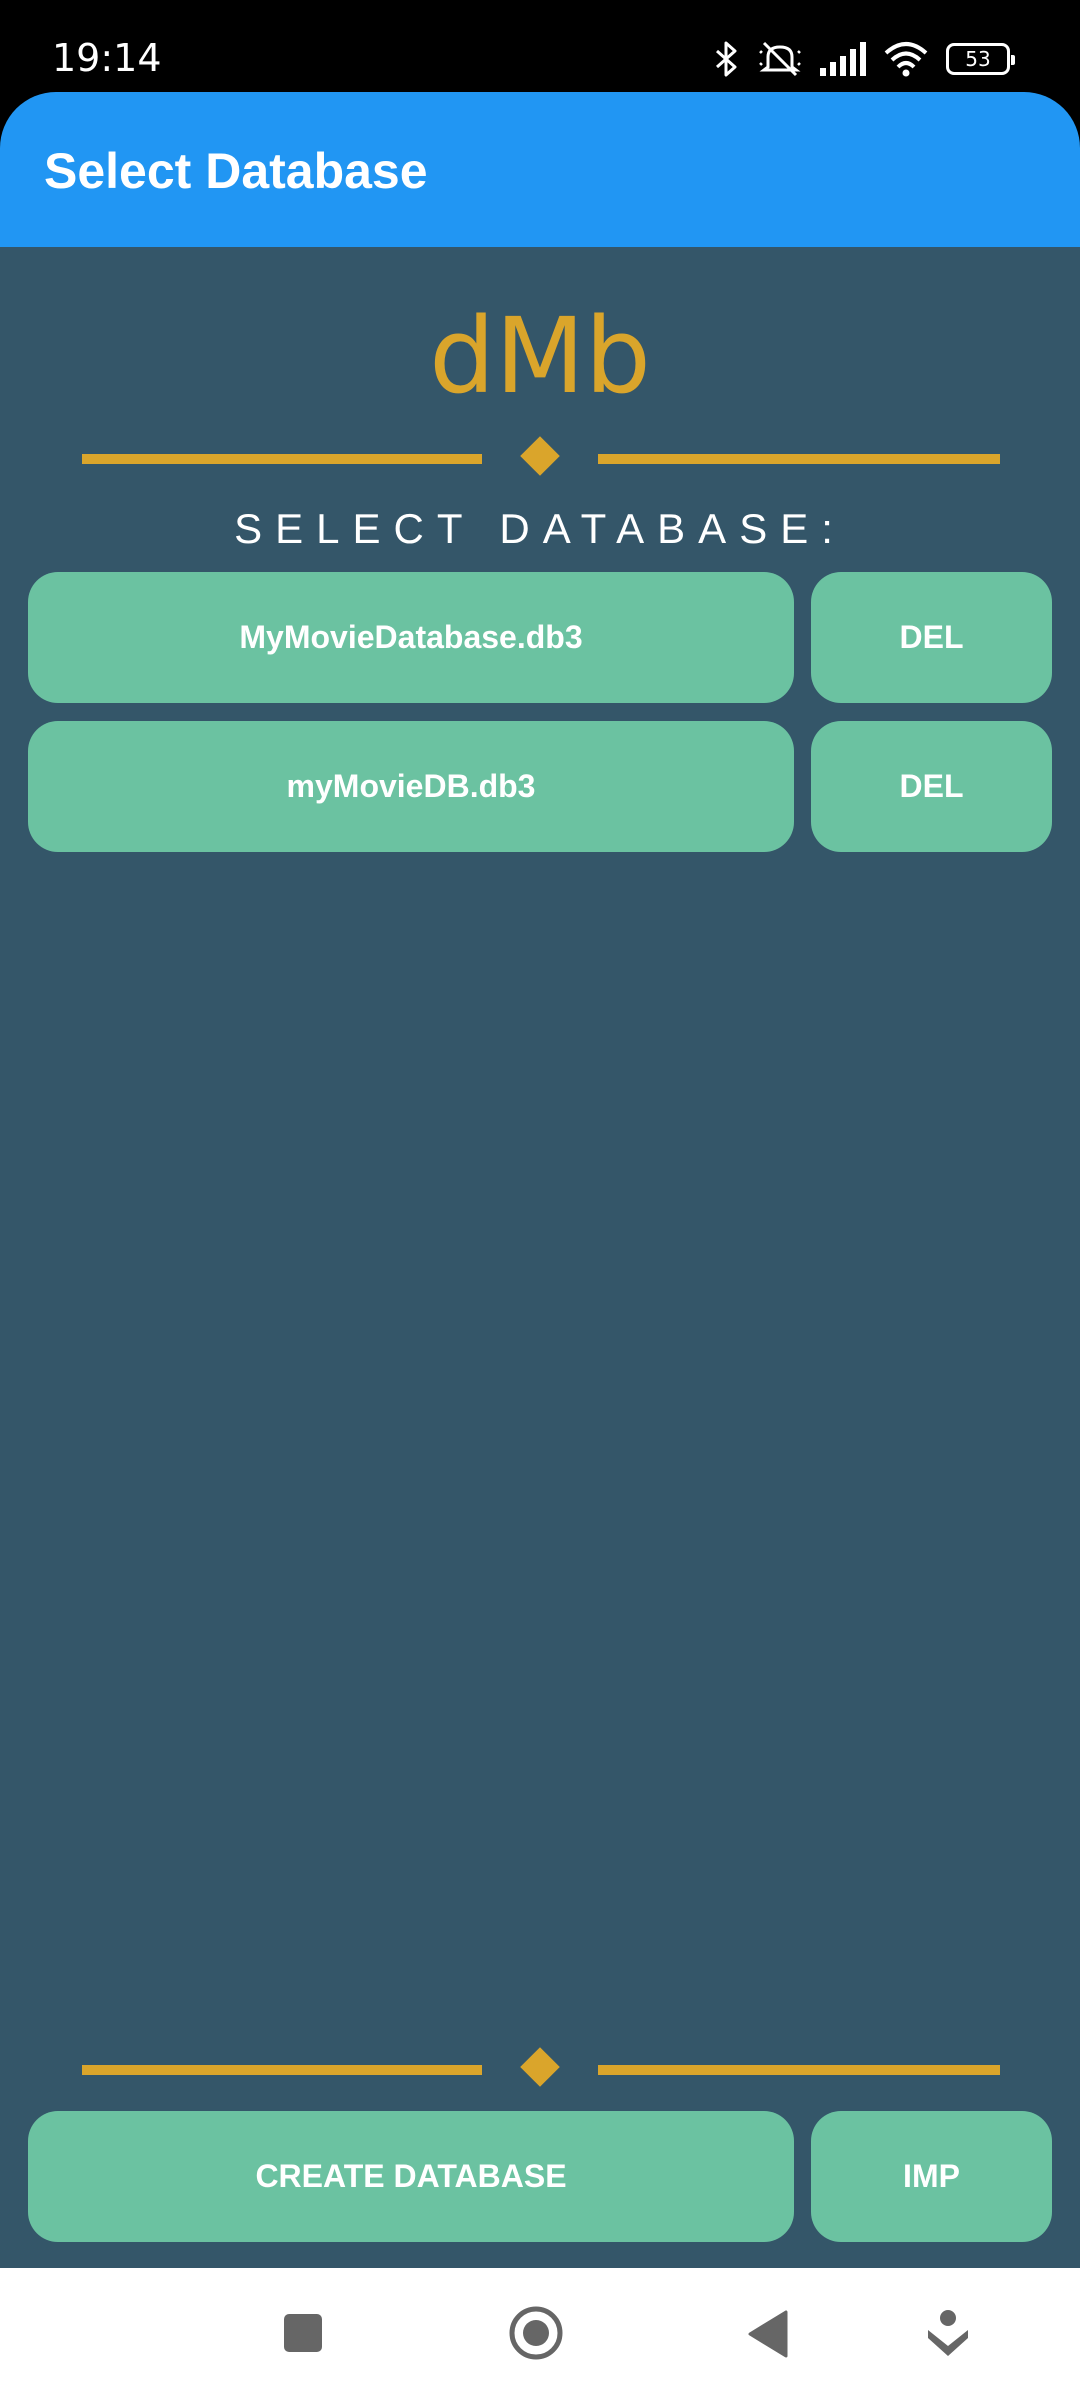  I want to click on battery-icon: 53, so click(980, 59).